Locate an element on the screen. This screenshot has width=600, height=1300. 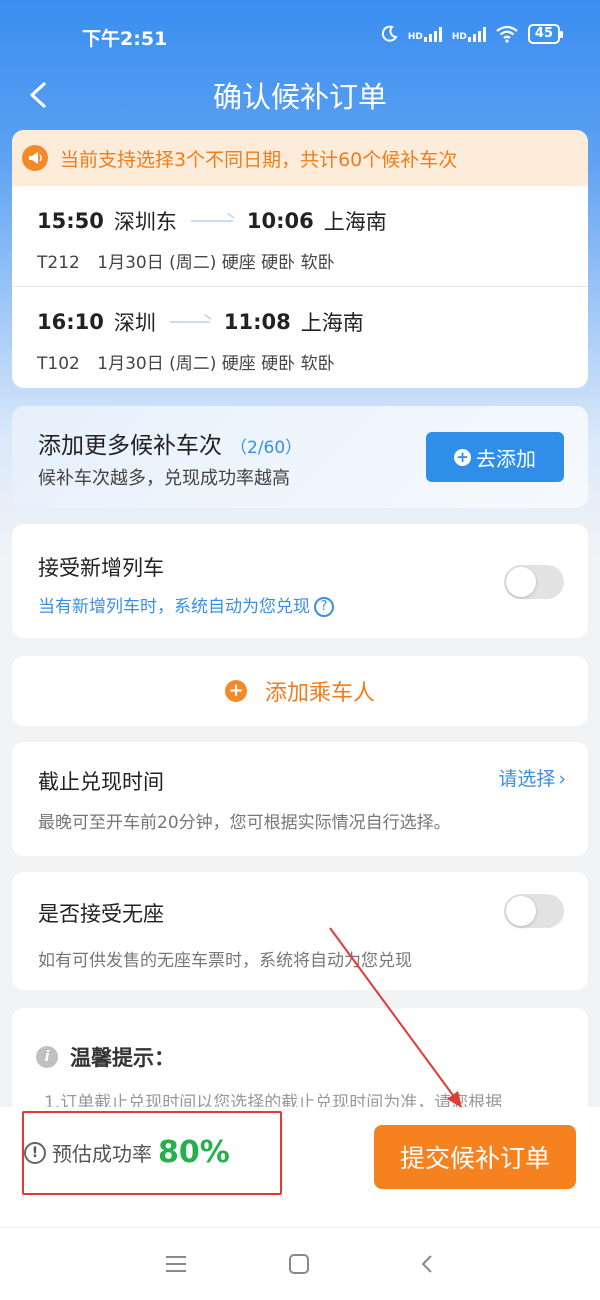
home-icon is located at coordinates (299, 1264).